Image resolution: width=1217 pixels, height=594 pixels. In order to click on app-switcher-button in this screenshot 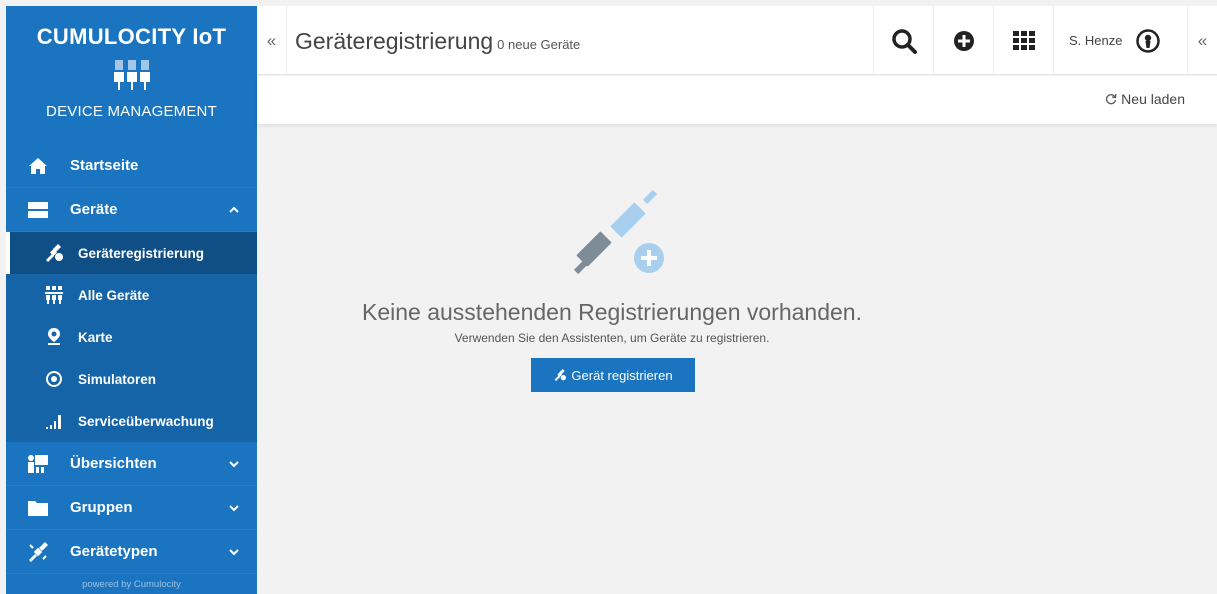, I will do `click(1023, 40)`.